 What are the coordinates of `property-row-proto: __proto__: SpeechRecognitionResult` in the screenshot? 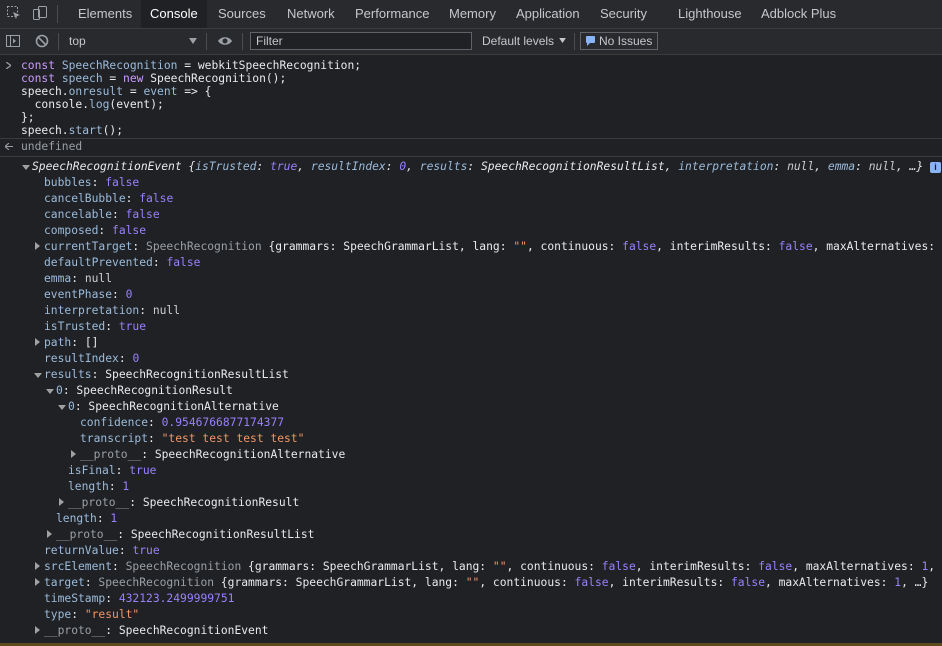 It's located at (471, 503).